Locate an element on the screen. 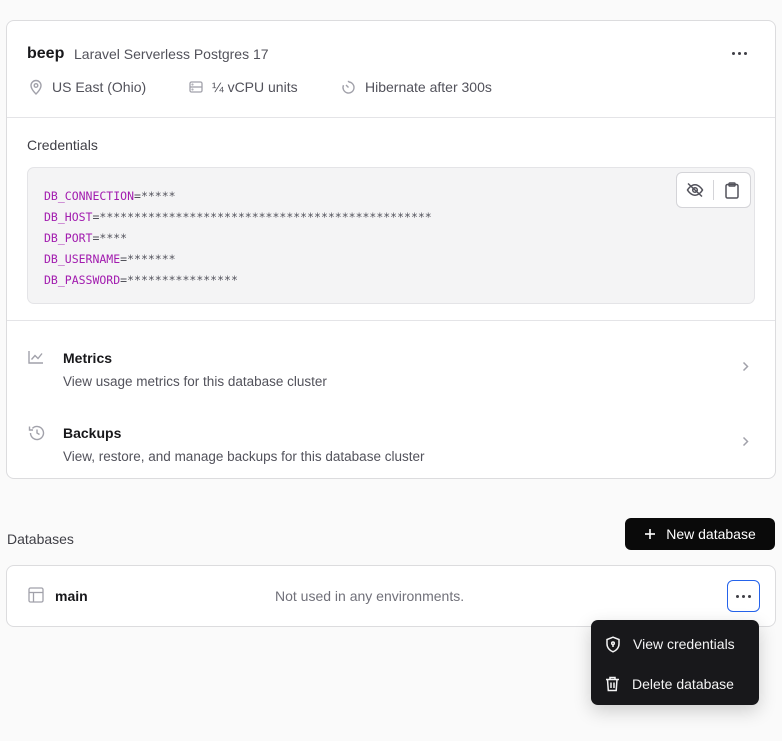  history-icon is located at coordinates (36, 433).